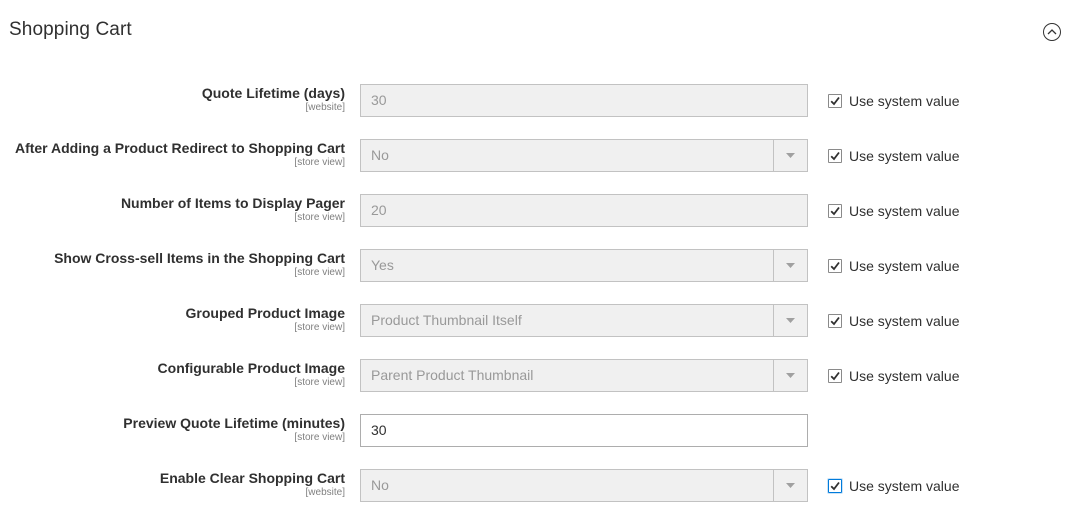  Describe the element at coordinates (1052, 32) in the screenshot. I see `chevron-up-circle-icon` at that location.